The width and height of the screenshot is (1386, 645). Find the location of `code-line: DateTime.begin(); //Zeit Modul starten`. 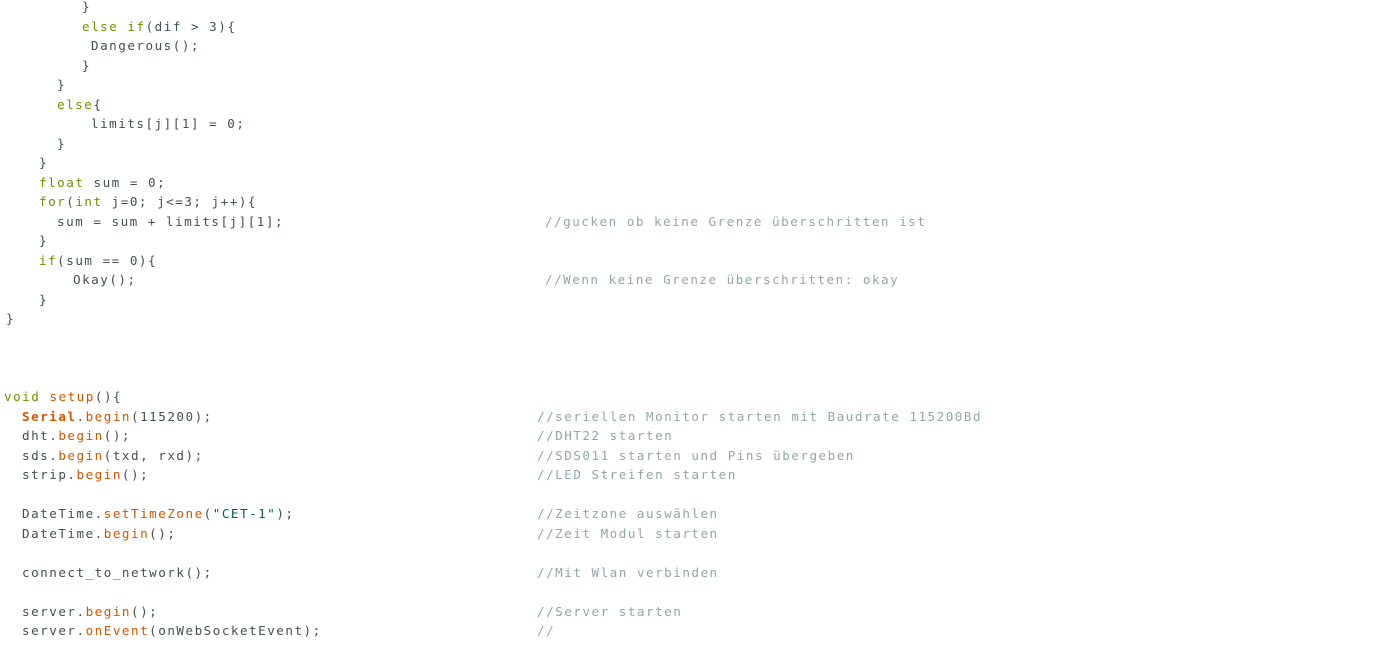

code-line: DateTime.begin(); //Zeit Modul starten is located at coordinates (693, 534).